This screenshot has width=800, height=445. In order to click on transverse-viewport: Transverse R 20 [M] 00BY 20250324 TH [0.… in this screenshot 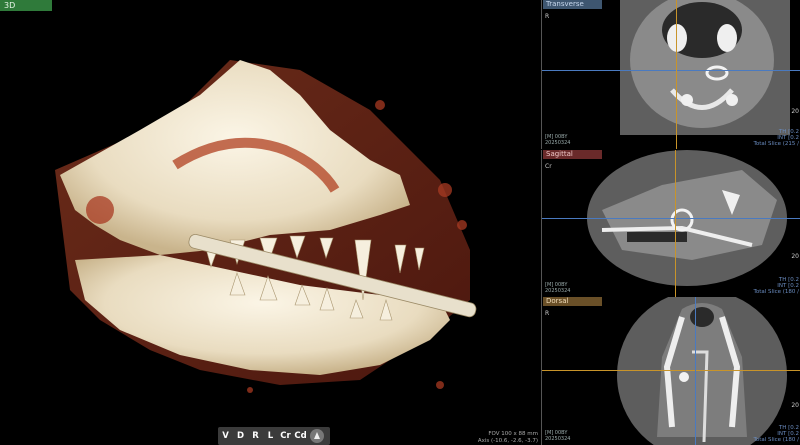, I will do `click(670, 74)`.